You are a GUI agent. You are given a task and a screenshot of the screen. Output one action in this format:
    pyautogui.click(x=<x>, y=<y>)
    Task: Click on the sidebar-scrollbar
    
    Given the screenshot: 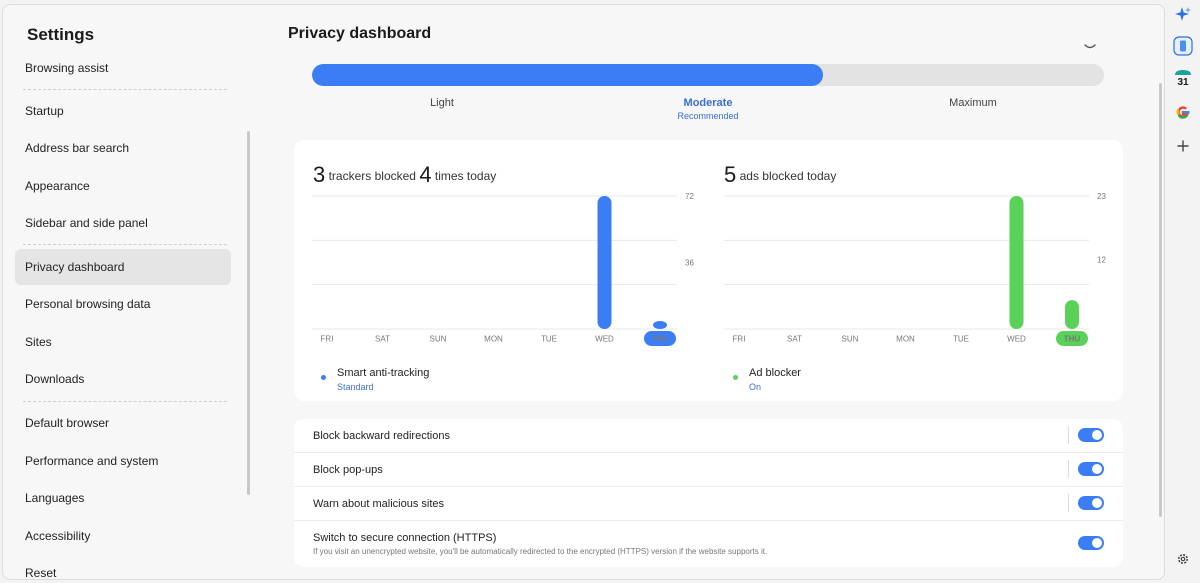 What is the action you would take?
    pyautogui.click(x=248, y=313)
    